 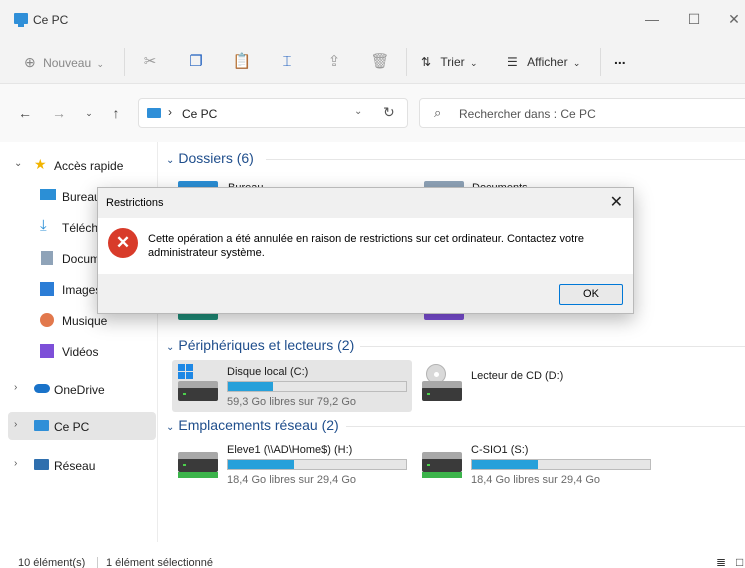 What do you see at coordinates (334, 62) in the screenshot?
I see `share-icon: ⇪` at bounding box center [334, 62].